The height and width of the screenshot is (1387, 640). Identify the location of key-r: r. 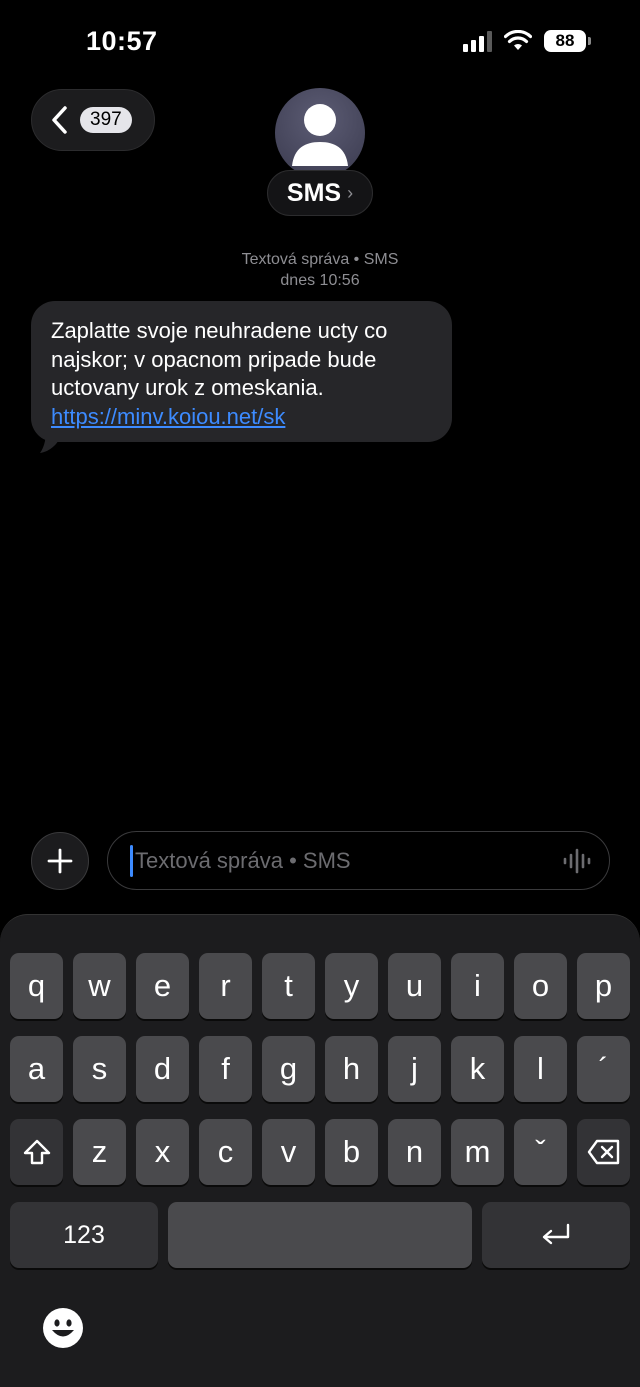
(225, 986).